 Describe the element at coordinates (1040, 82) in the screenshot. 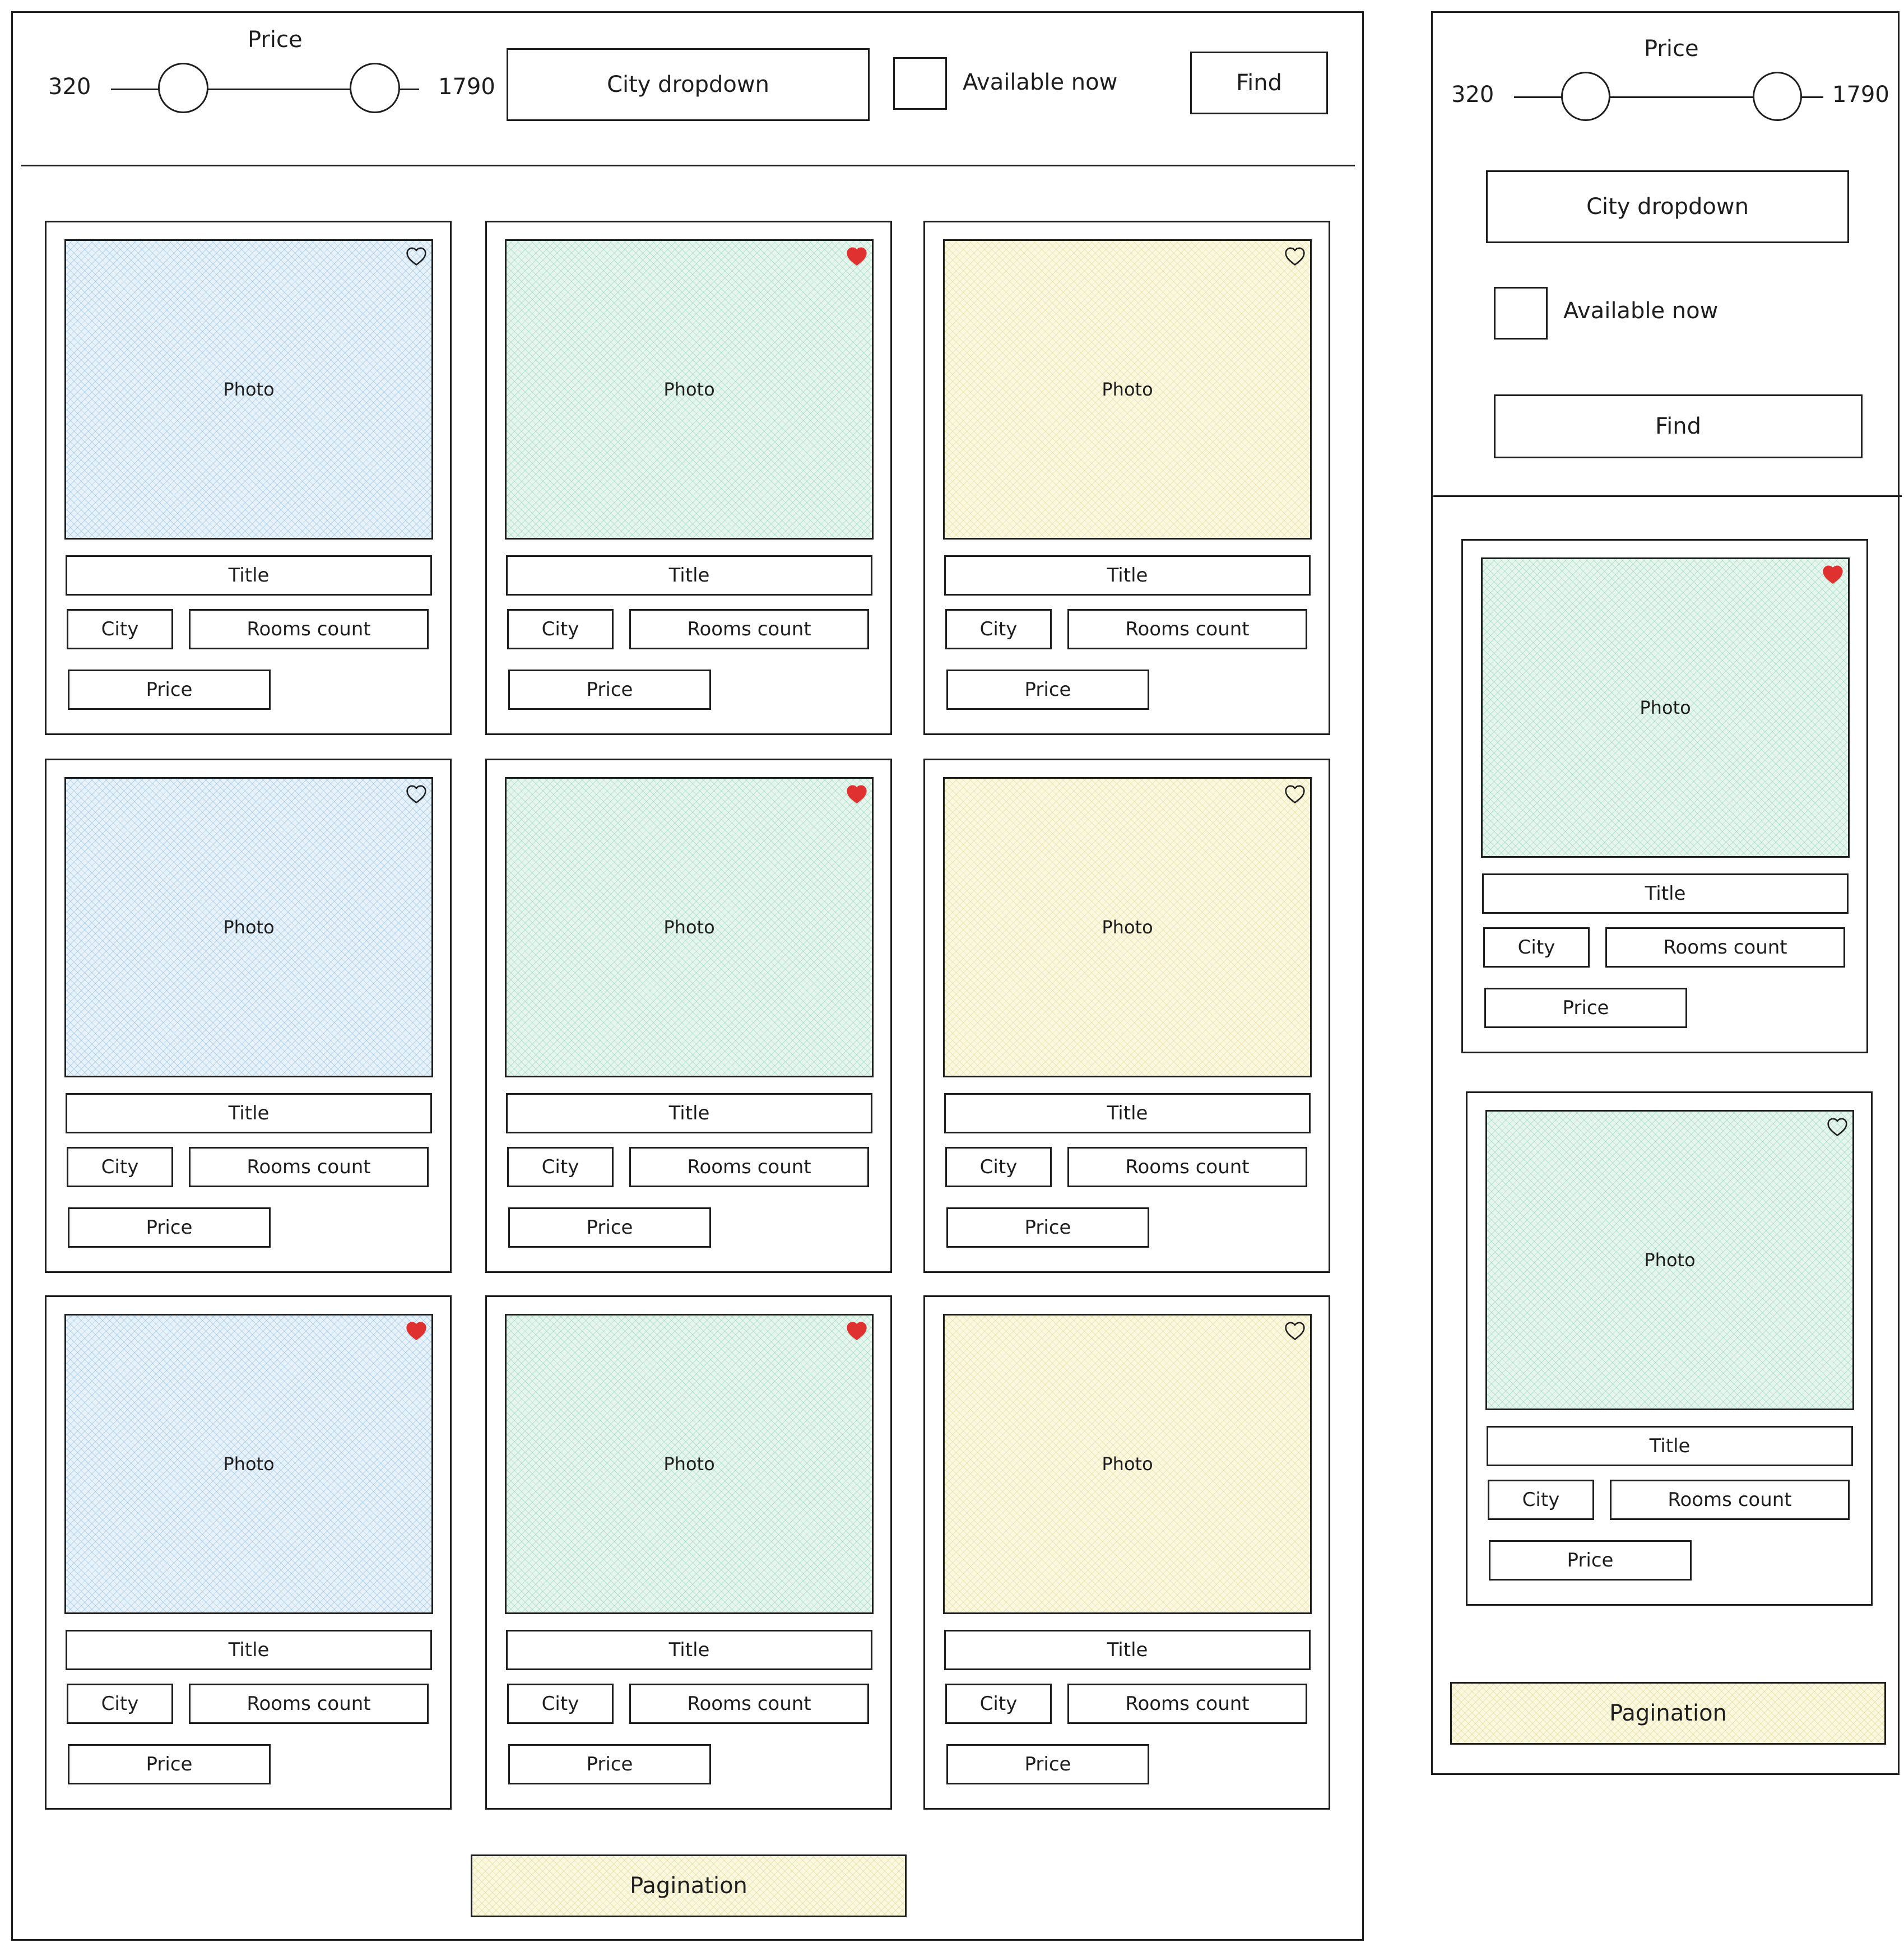

I see `available-now-label: Available now` at that location.